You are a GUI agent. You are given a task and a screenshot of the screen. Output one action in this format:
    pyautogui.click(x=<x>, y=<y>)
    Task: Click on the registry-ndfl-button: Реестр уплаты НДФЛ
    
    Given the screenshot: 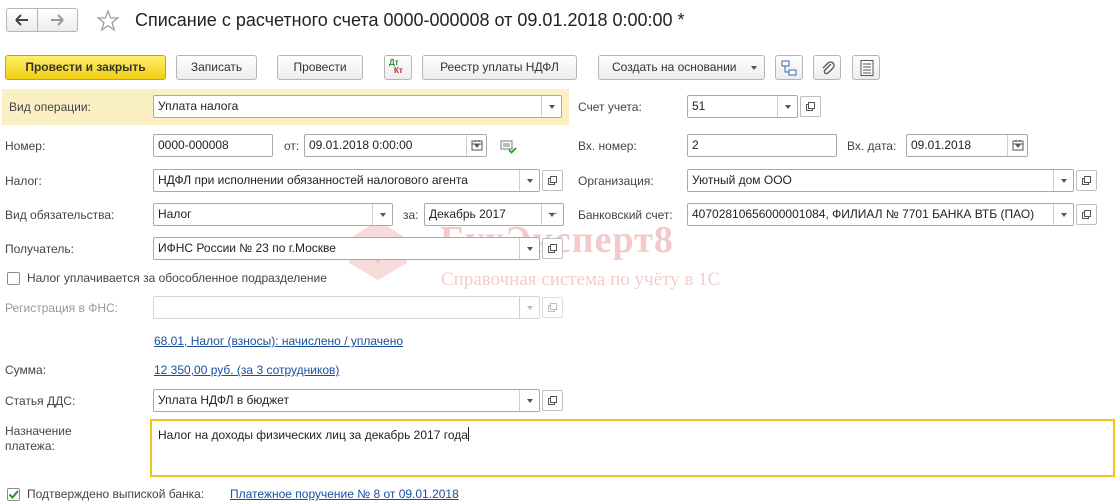 What is the action you would take?
    pyautogui.click(x=499, y=67)
    